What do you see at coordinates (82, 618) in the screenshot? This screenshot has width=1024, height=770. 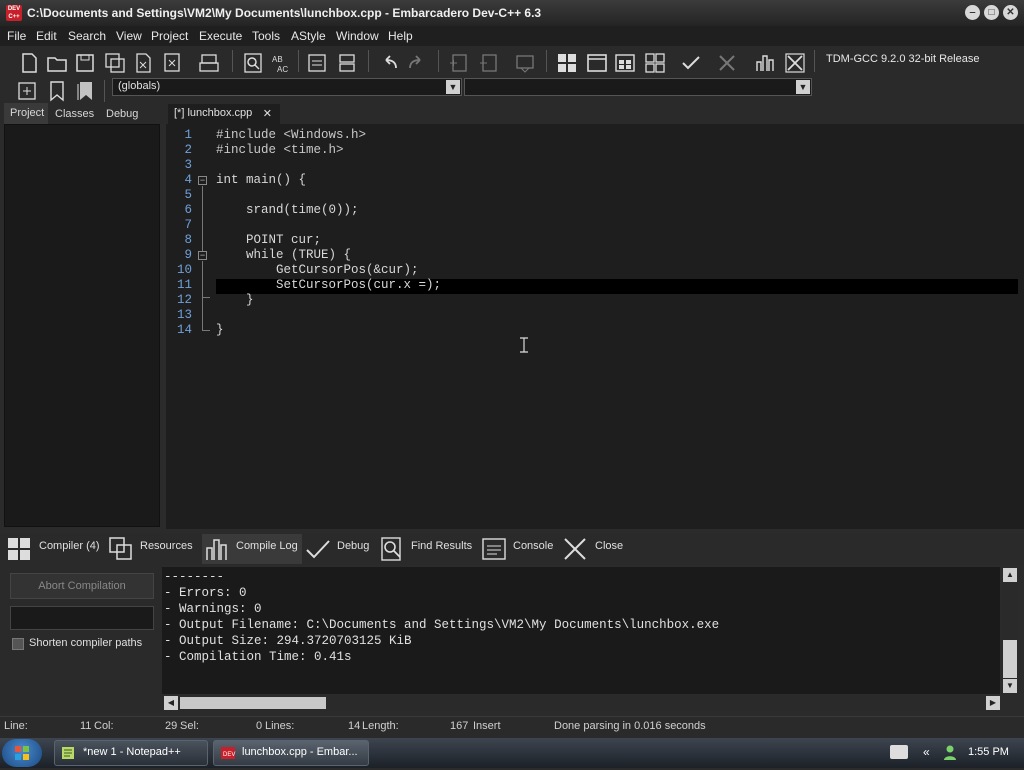 I see `compile-progress-bar` at bounding box center [82, 618].